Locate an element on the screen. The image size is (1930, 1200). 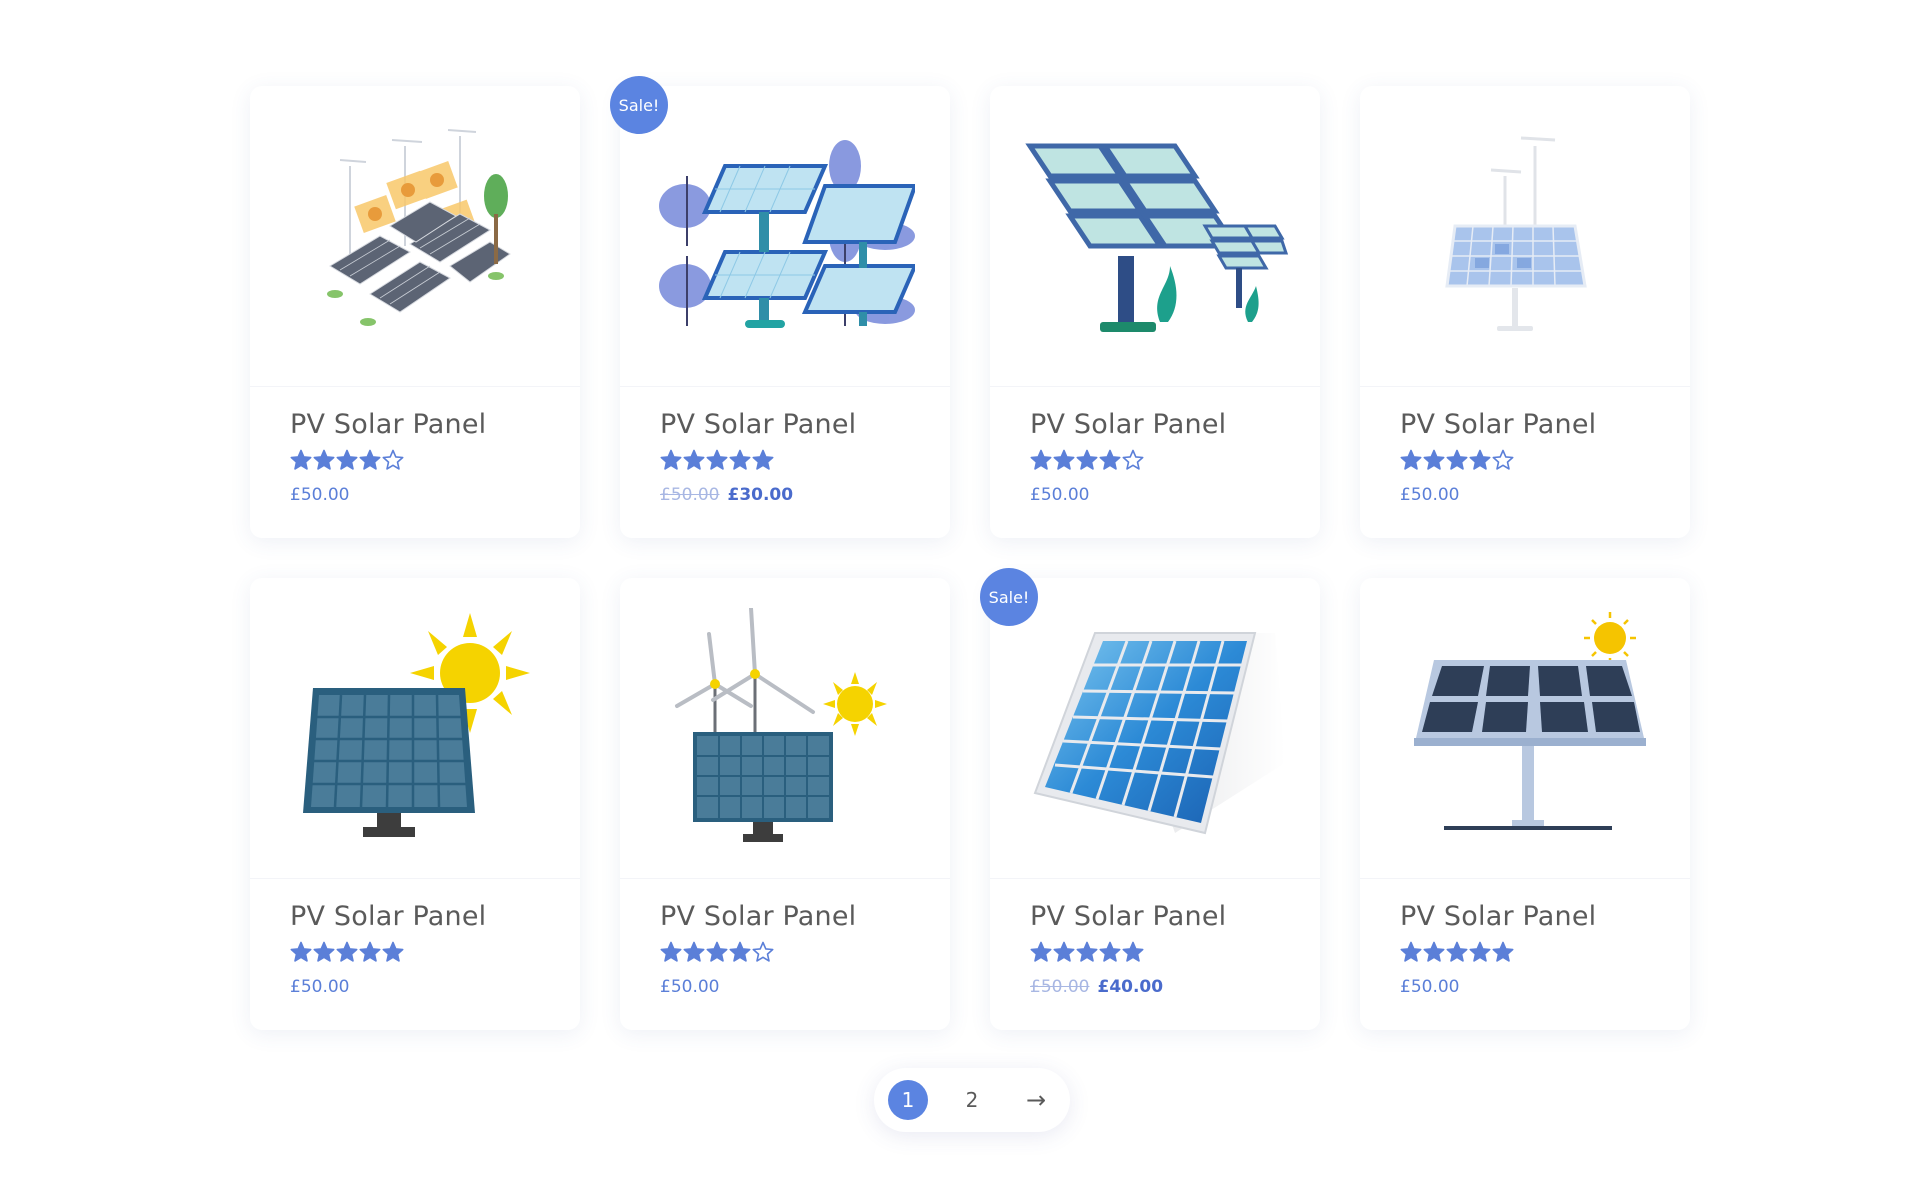
large-solar-panel-on-stand-illustration is located at coordinates (1157, 237).